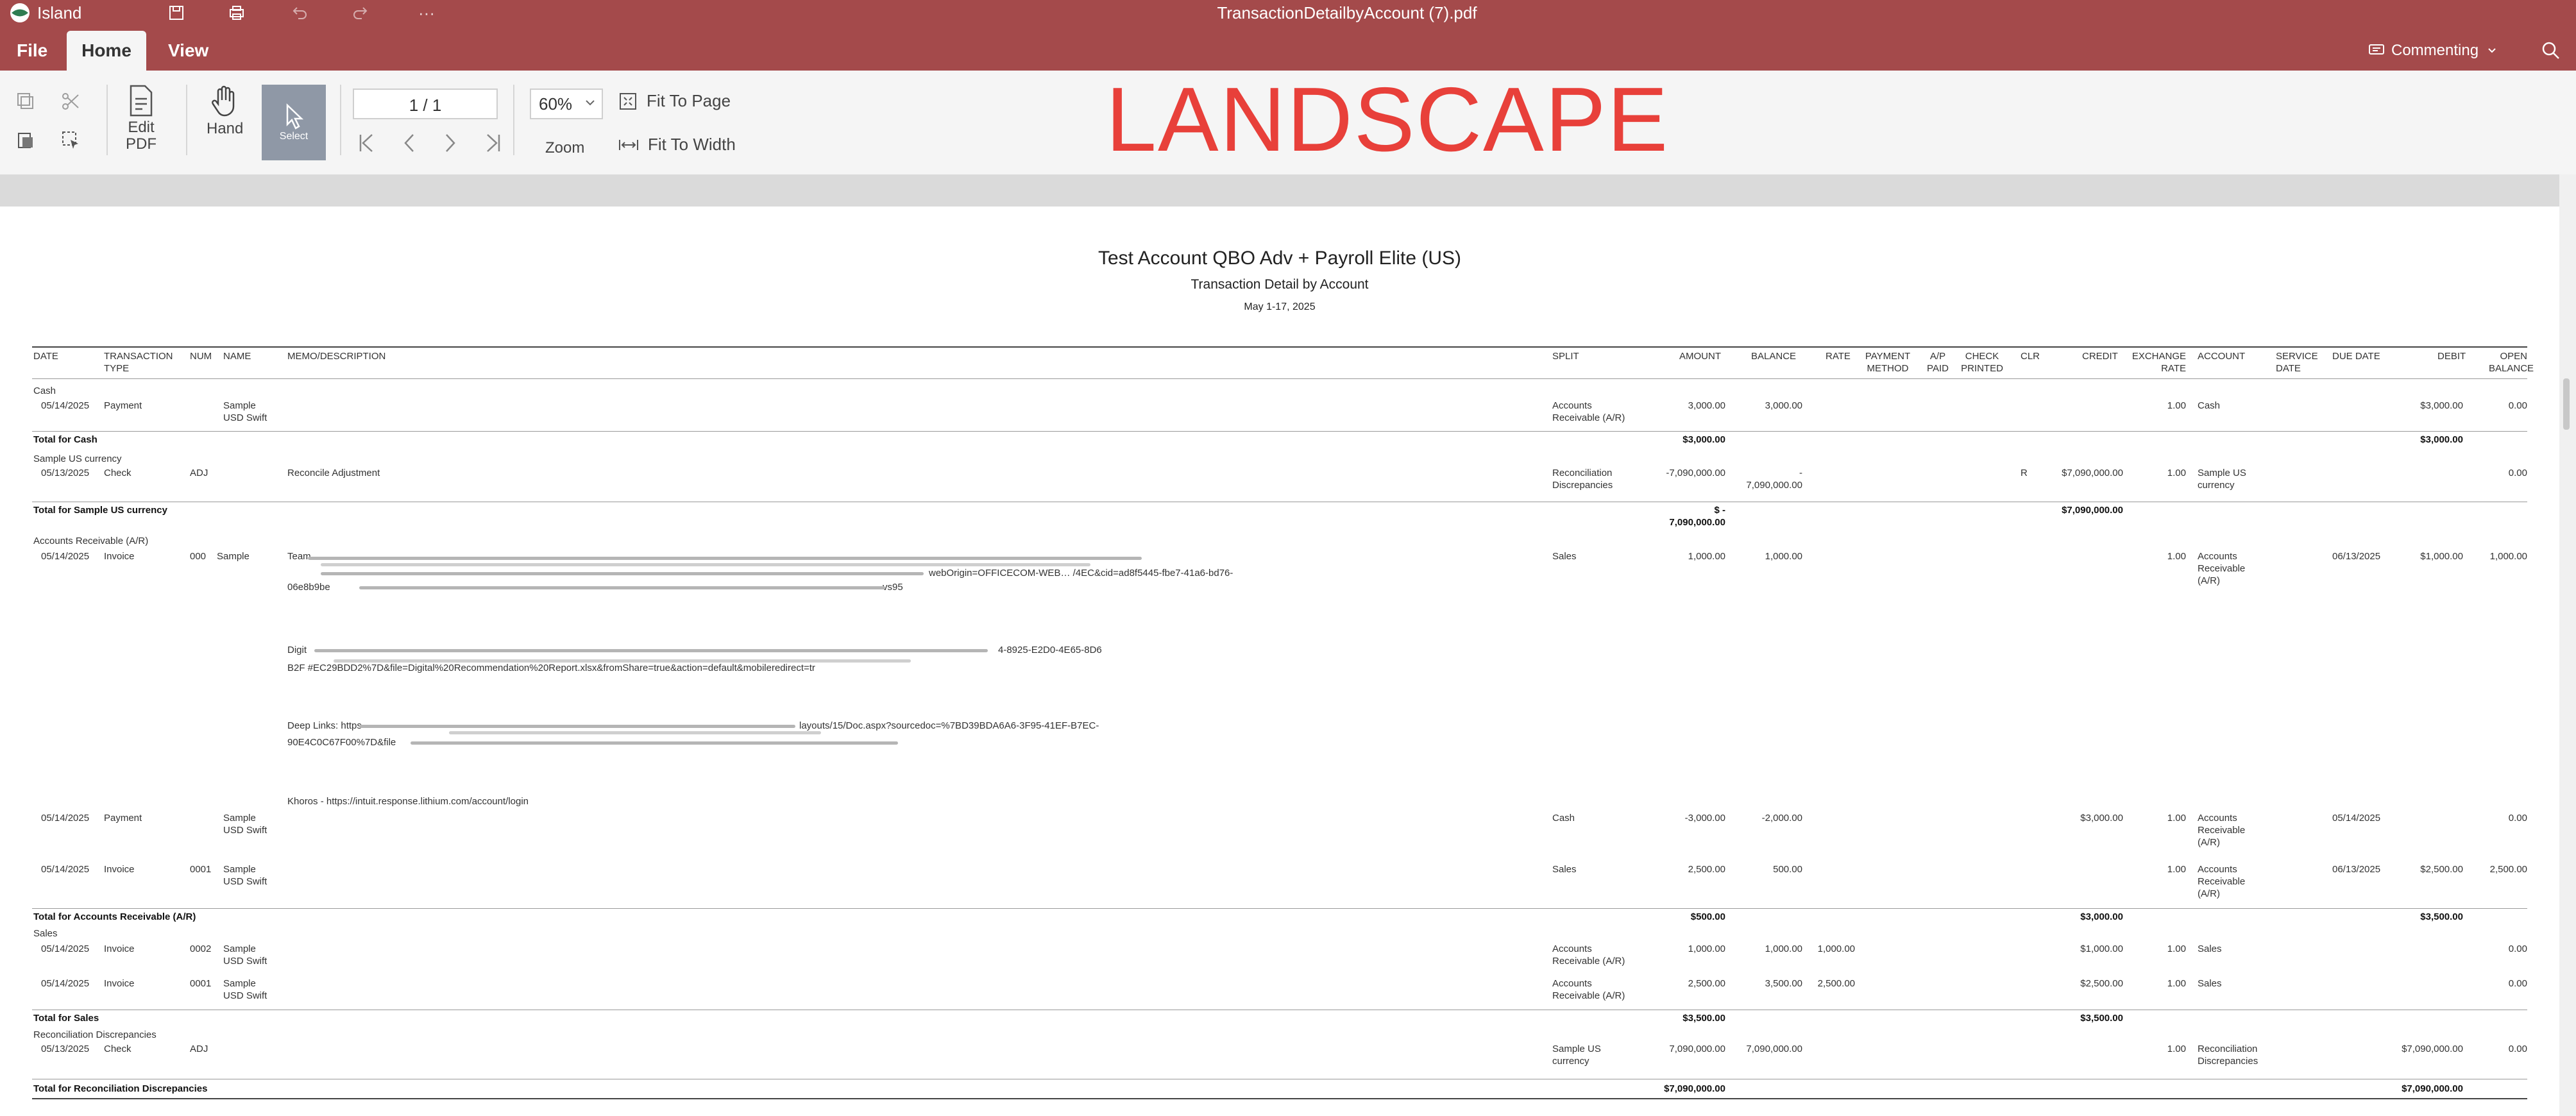 The image size is (2576, 1116). Describe the element at coordinates (2376, 51) in the screenshot. I see `comment-icon` at that location.